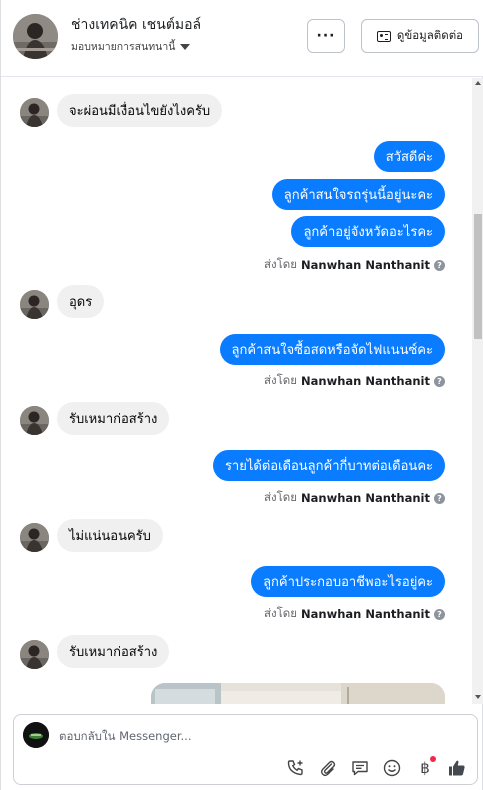 The height and width of the screenshot is (790, 483). What do you see at coordinates (430, 35) in the screenshot?
I see `view-contact-info-label: ดูข้อมูลติดต่อ` at bounding box center [430, 35].